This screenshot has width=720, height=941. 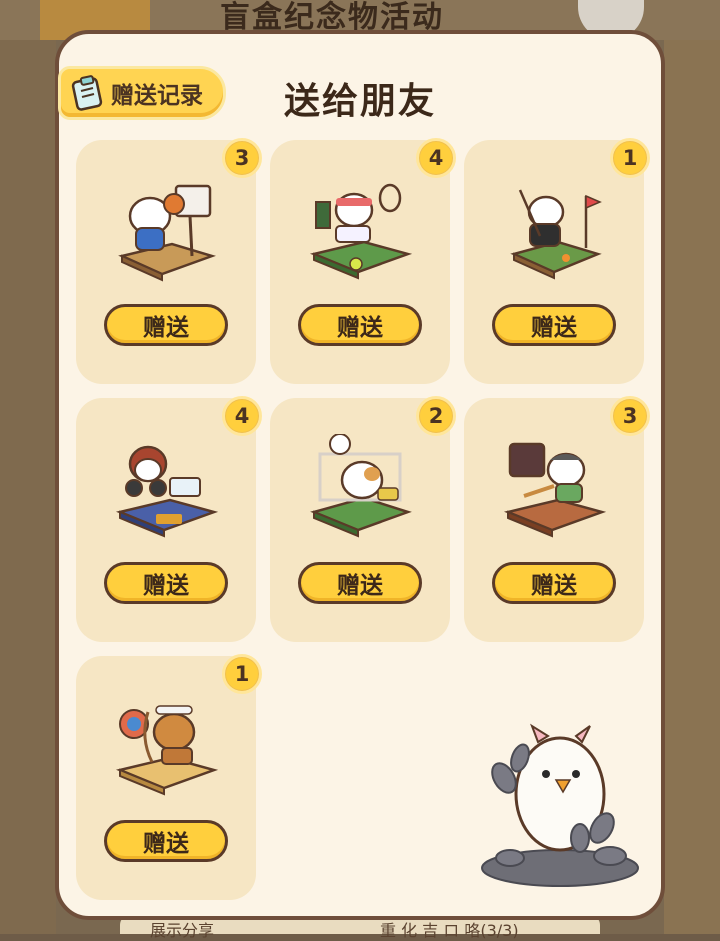 I want to click on modal-title: 送给朋友, so click(x=359, y=101).